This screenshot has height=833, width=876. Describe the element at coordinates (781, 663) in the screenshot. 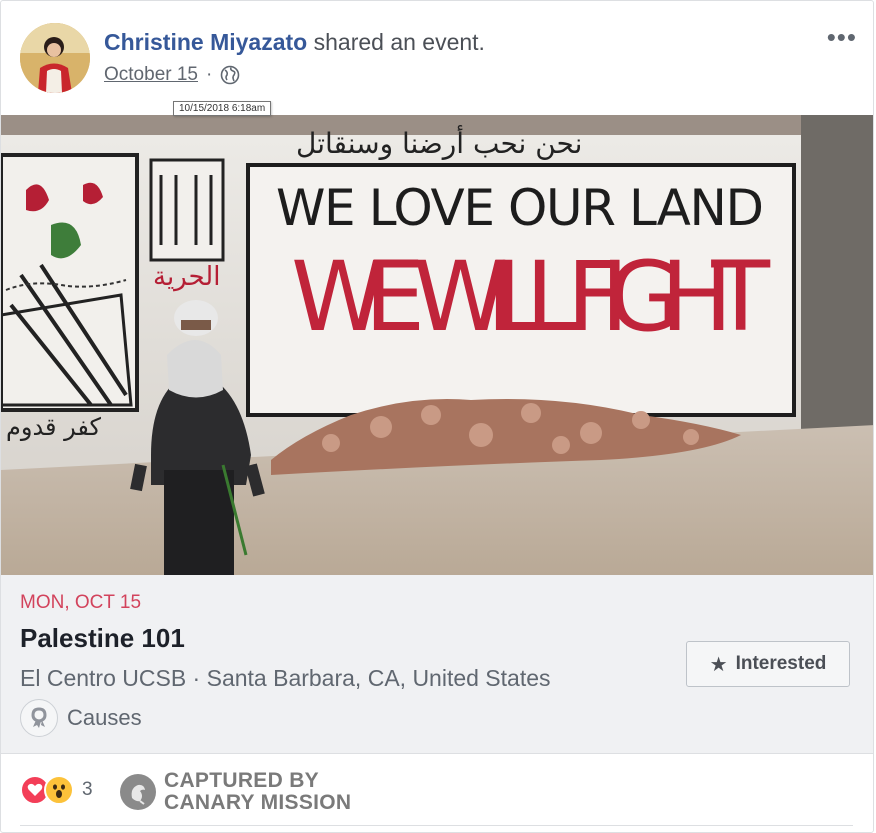

I see `interested-button-label: Interested` at that location.